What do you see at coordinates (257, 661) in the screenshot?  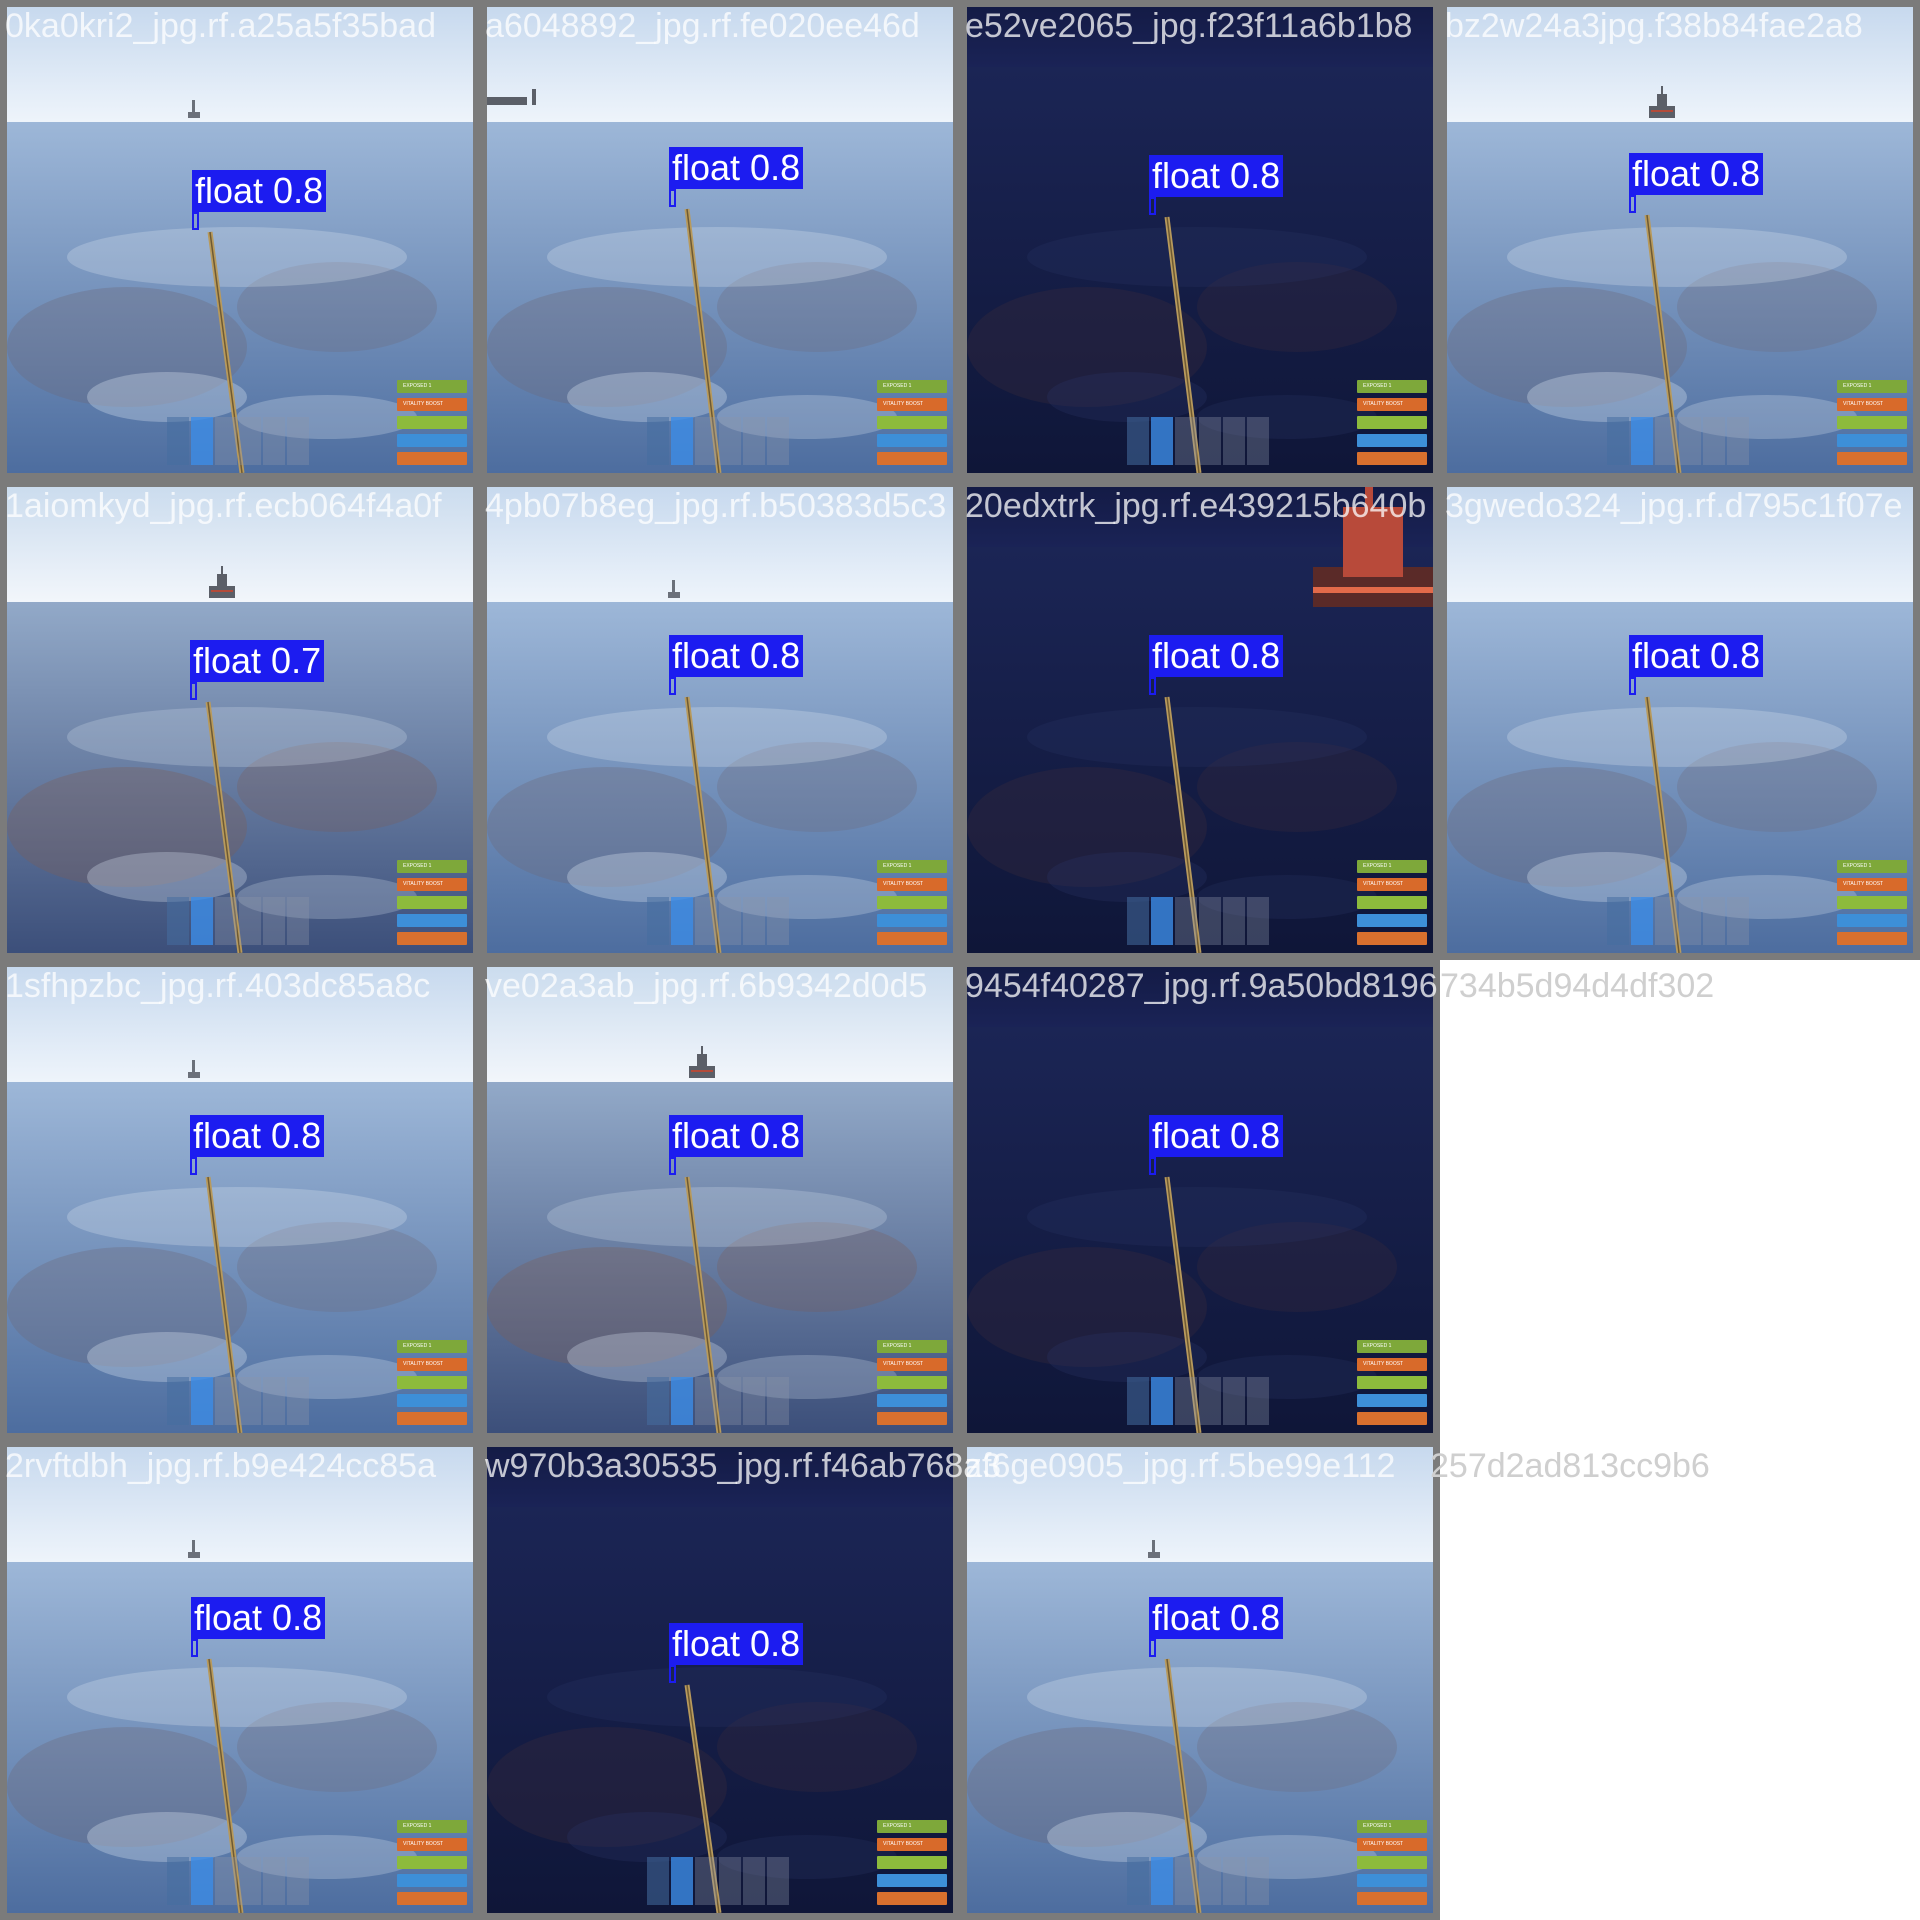 I see `detection-label: float 0.7` at bounding box center [257, 661].